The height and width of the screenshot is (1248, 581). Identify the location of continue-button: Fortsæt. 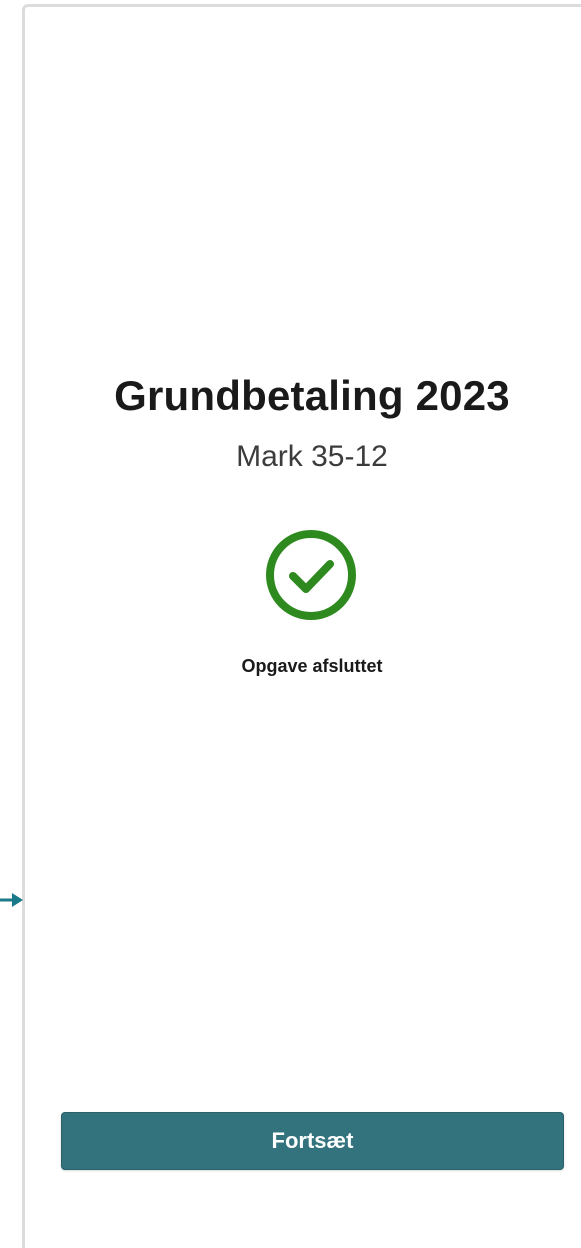
(312, 1141).